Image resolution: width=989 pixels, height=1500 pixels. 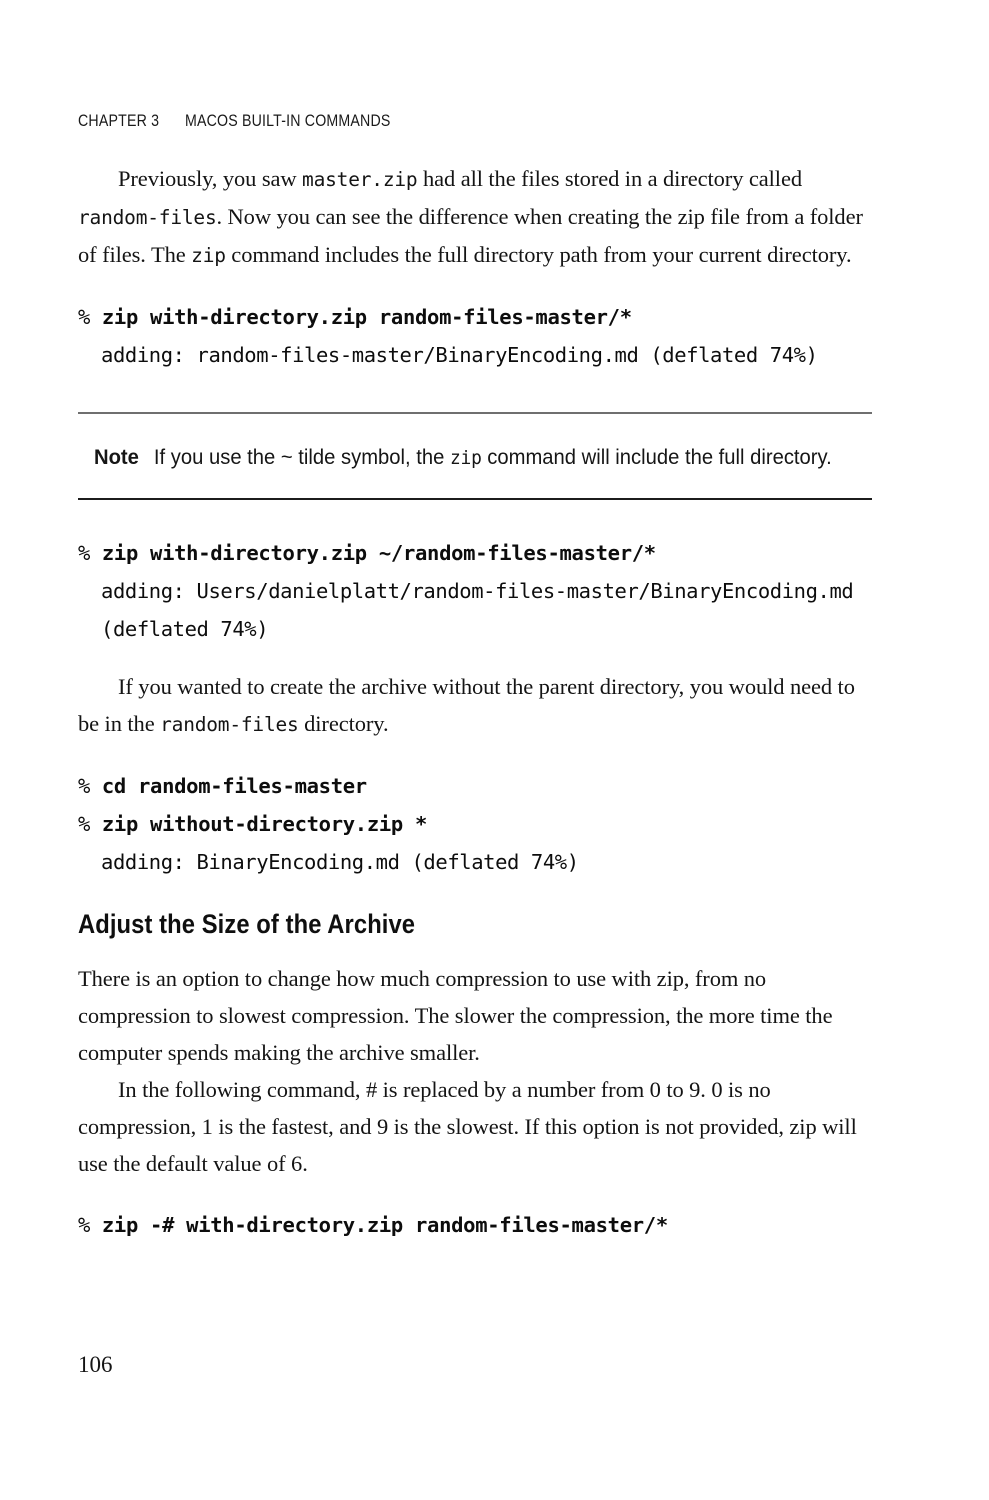 I want to click on text-segment: Previously, you saw, so click(x=210, y=178).